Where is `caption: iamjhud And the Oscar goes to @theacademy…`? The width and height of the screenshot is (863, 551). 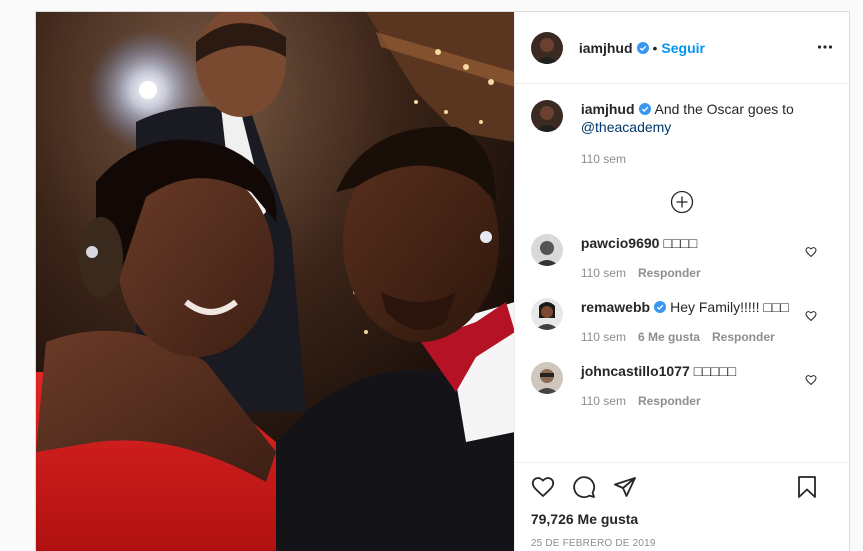
caption: iamjhud And the Oscar goes to @theacademy… is located at coordinates (681, 134).